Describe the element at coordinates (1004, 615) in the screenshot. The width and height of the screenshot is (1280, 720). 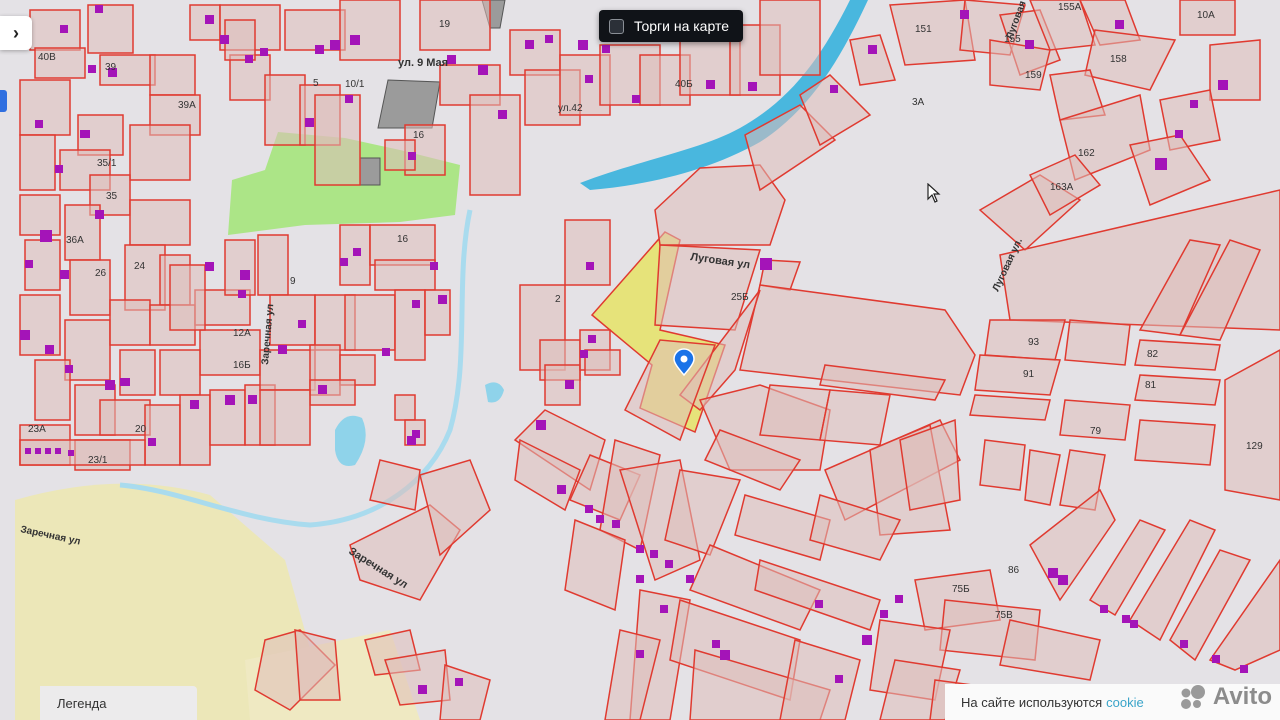
I see `svg-text: 75В` at that location.